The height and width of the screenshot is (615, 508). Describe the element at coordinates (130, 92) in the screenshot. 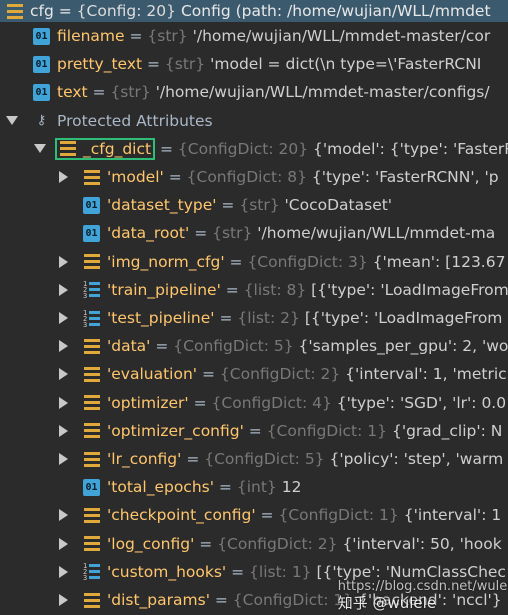

I see `attribute-type: {str}` at that location.